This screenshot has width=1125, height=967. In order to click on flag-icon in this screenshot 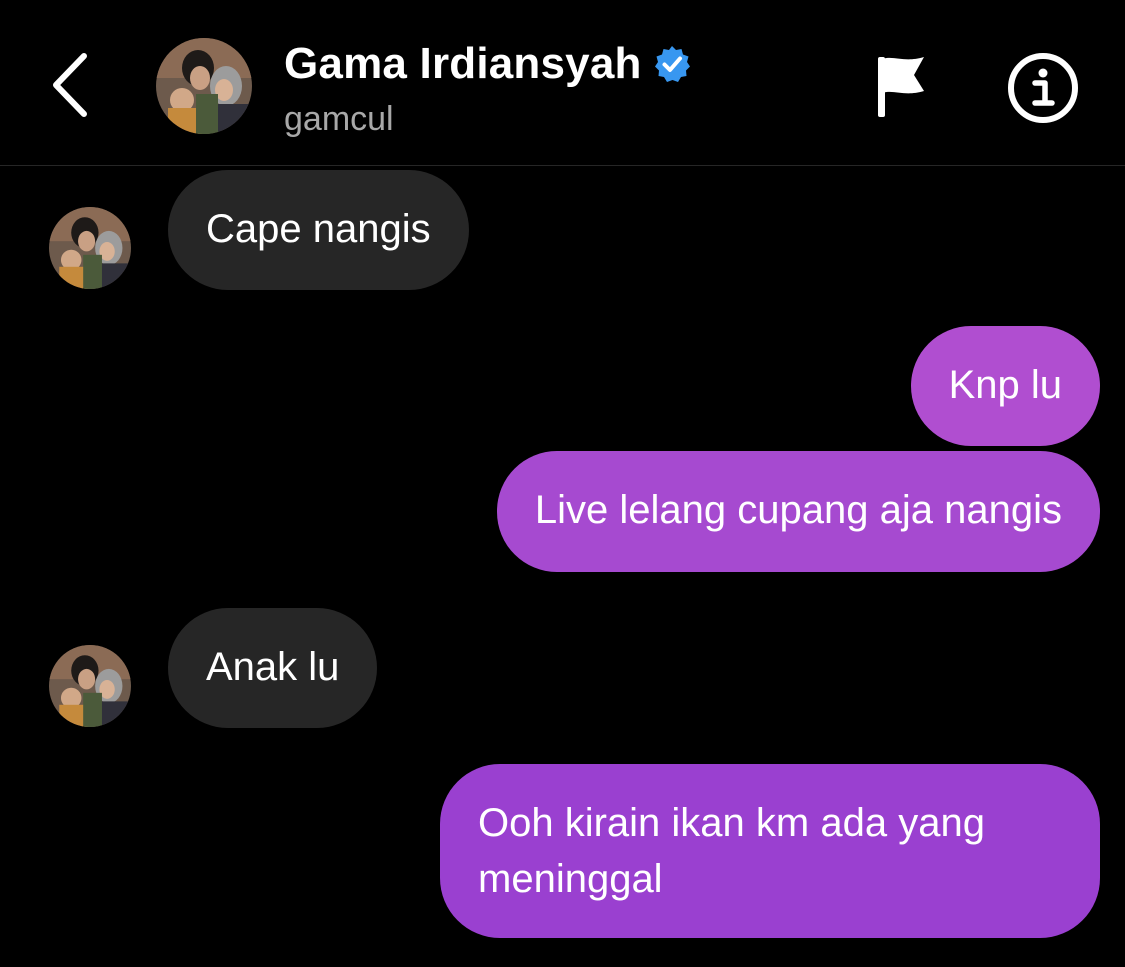, I will do `click(901, 87)`.